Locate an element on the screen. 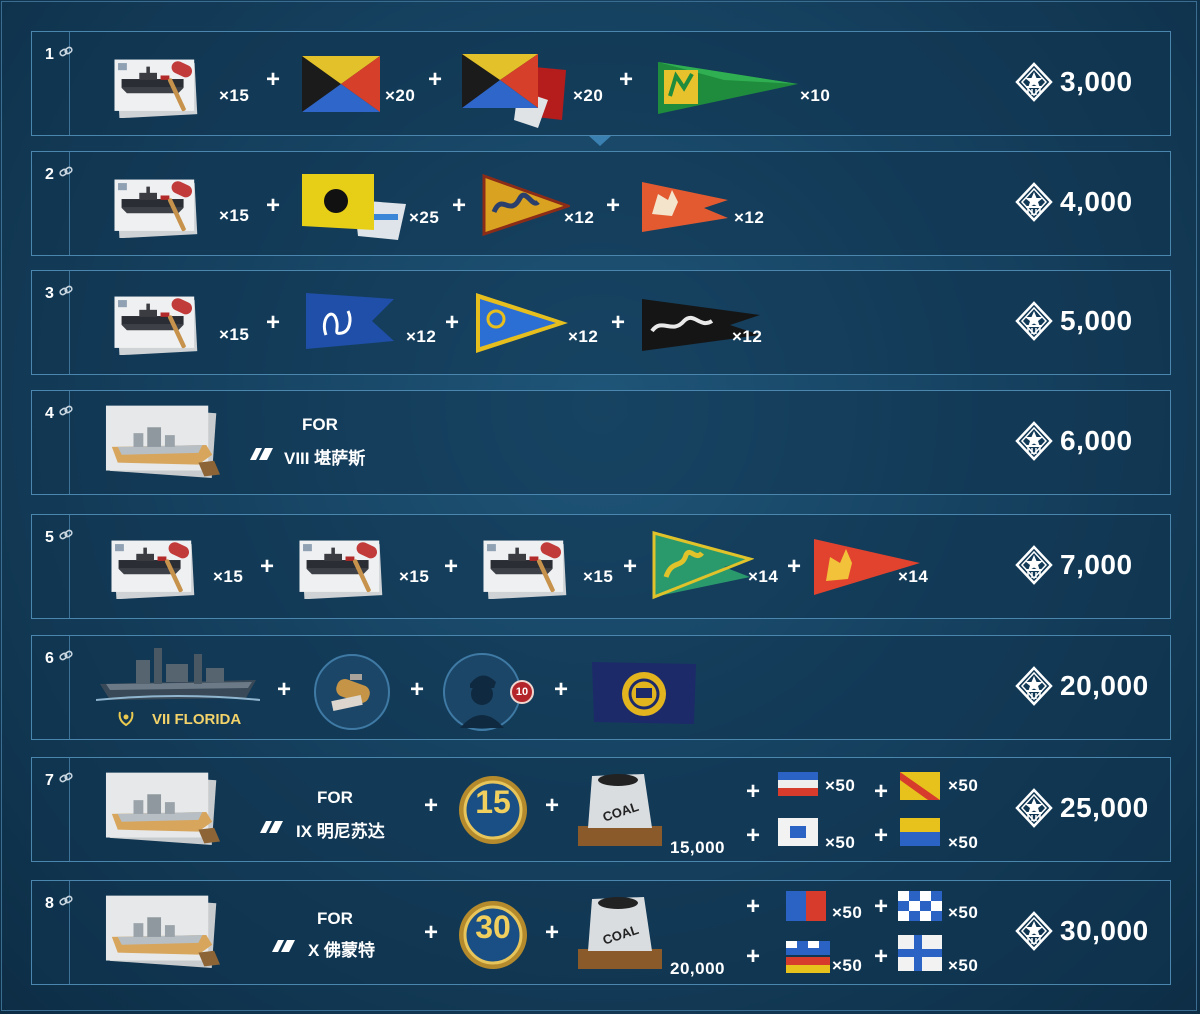  row-price: 6,000 is located at coordinates (1073, 441).